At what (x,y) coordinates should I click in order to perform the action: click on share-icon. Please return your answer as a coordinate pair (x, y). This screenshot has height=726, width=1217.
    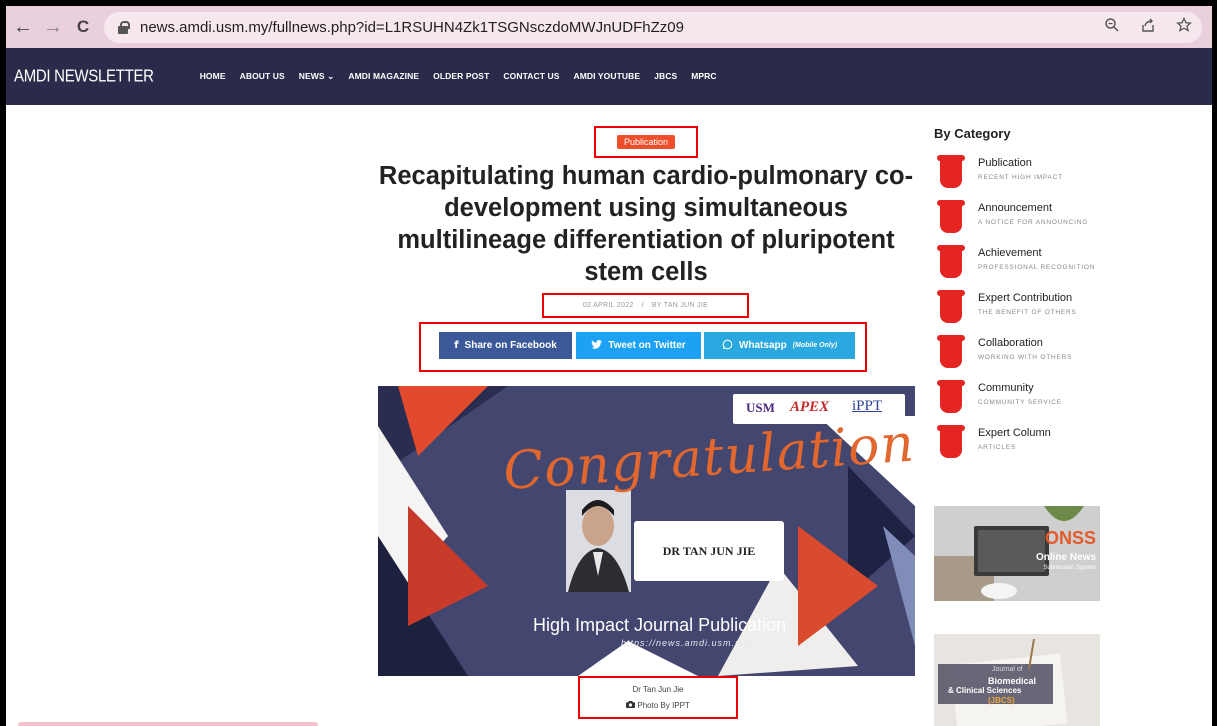
    Looking at the image, I should click on (1148, 27).